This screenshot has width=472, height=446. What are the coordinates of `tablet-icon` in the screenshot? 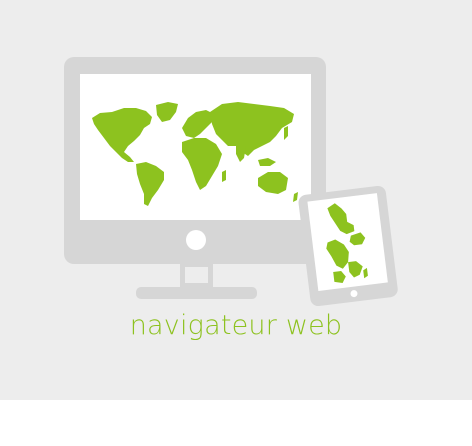 It's located at (348, 246).